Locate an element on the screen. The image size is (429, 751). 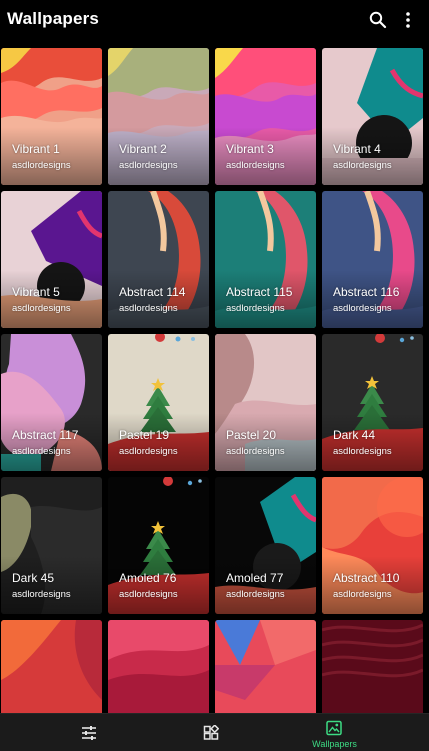
wallpaper-name: Vibrant 2 is located at coordinates (143, 149).